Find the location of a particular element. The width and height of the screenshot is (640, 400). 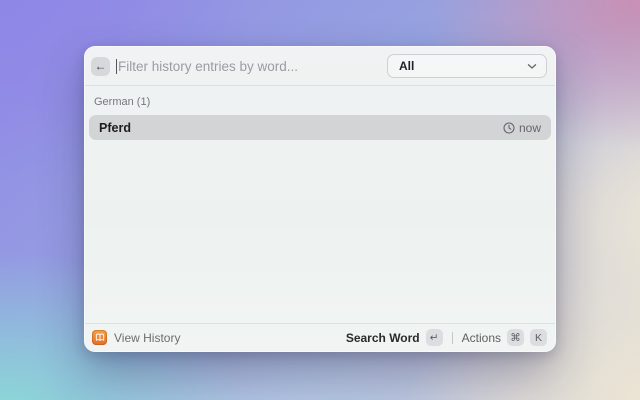

open-book-icon is located at coordinates (99, 337).